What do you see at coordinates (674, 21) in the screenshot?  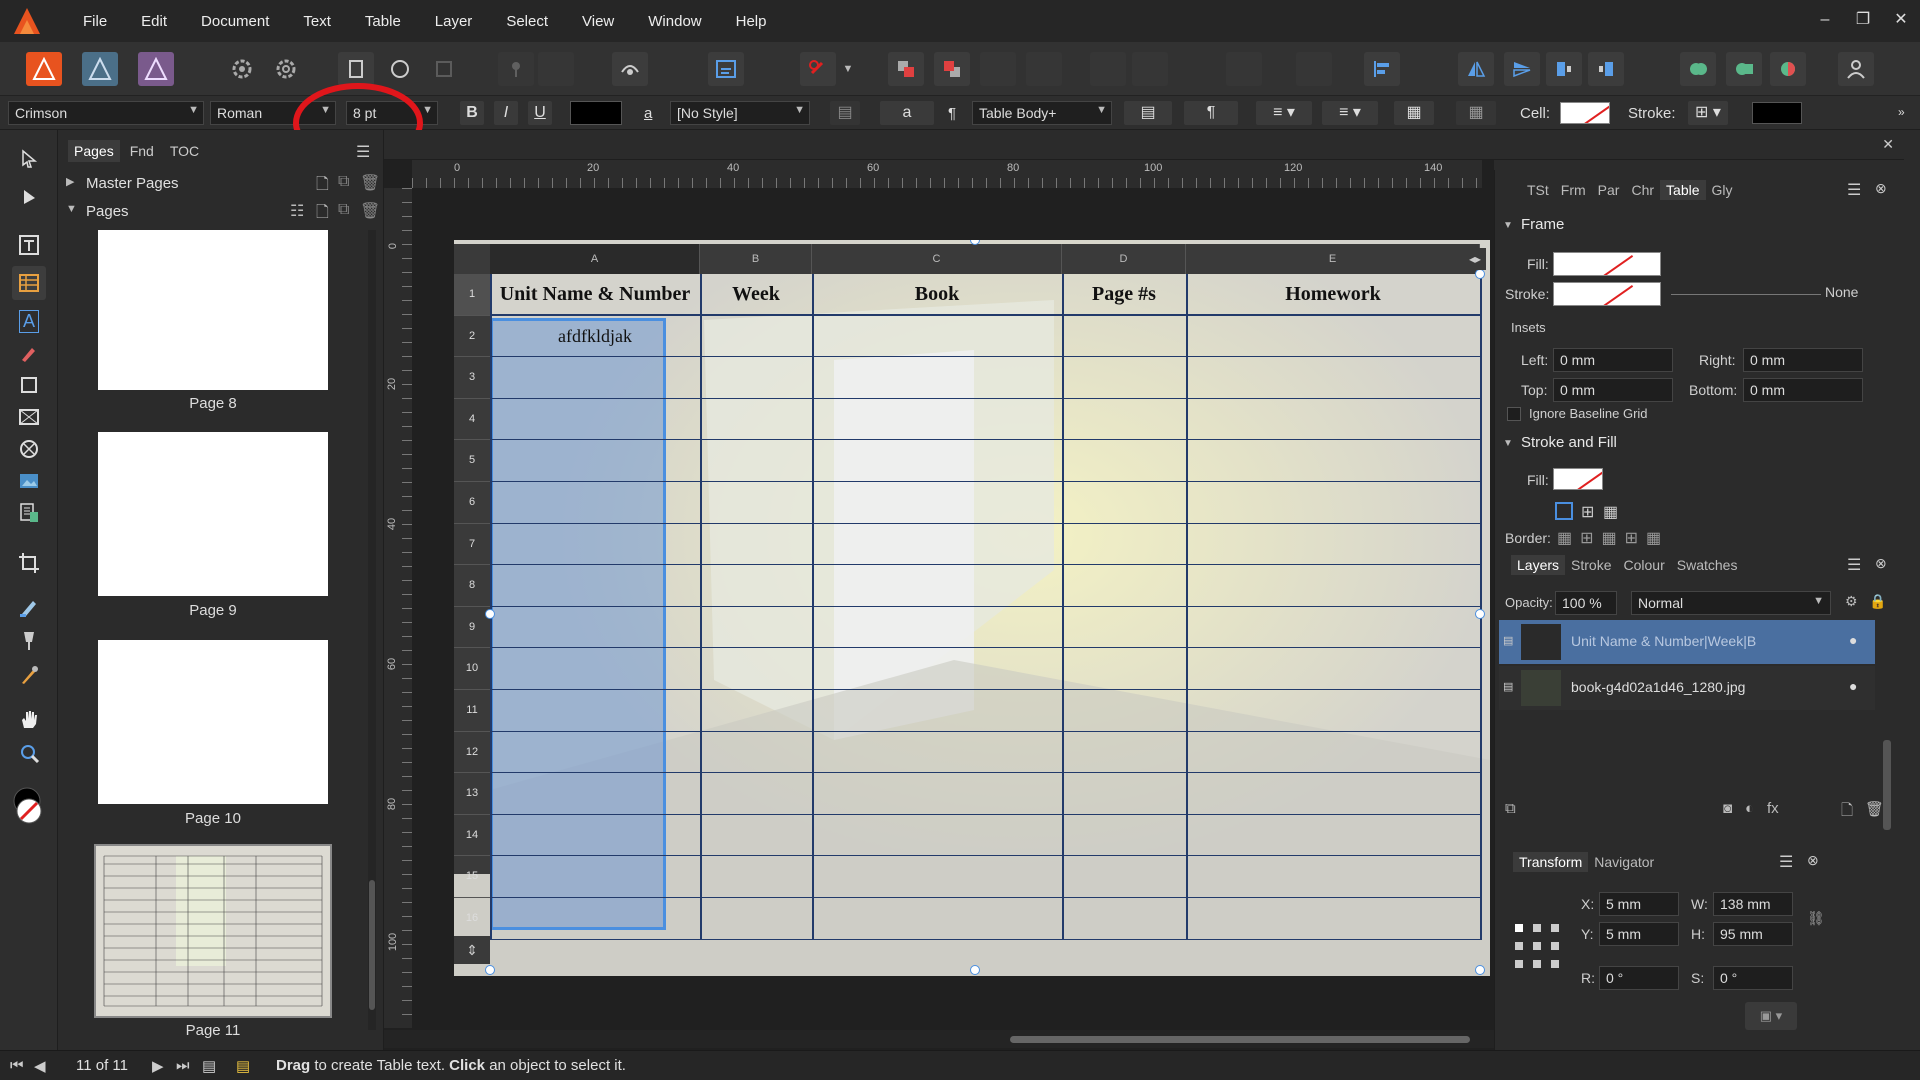 I see `menu-window: Window` at bounding box center [674, 21].